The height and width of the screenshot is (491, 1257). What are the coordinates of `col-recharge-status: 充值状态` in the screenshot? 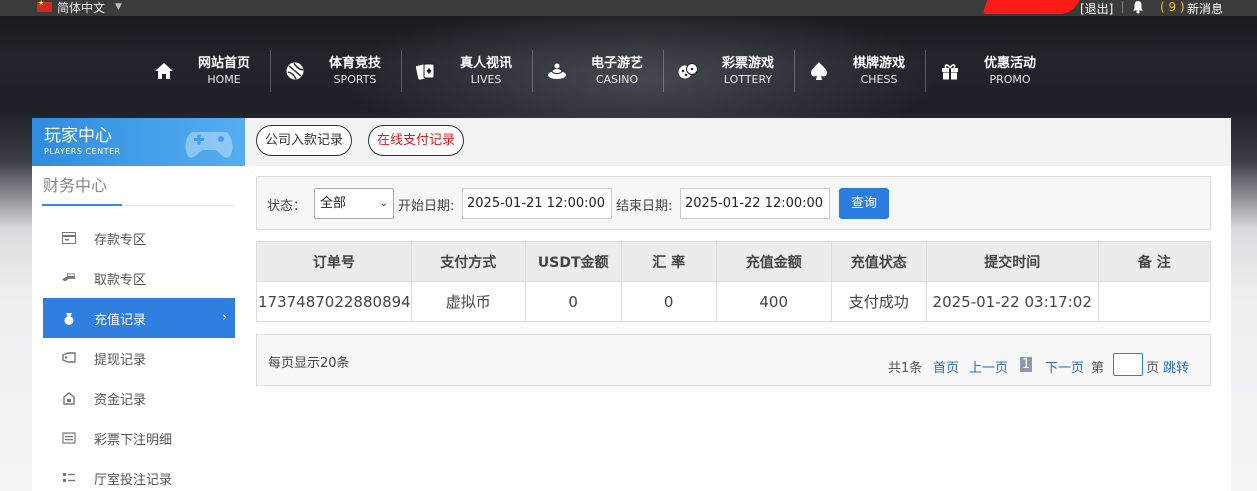 It's located at (878, 261).